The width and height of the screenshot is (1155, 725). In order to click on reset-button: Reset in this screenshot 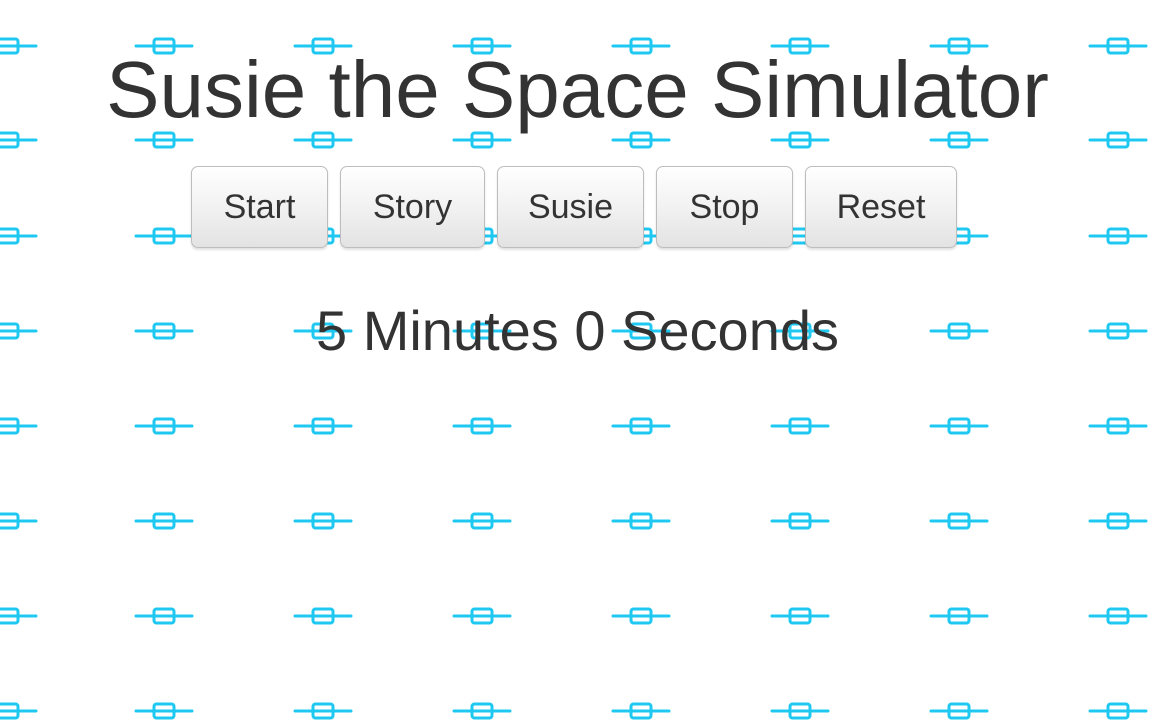, I will do `click(881, 207)`.